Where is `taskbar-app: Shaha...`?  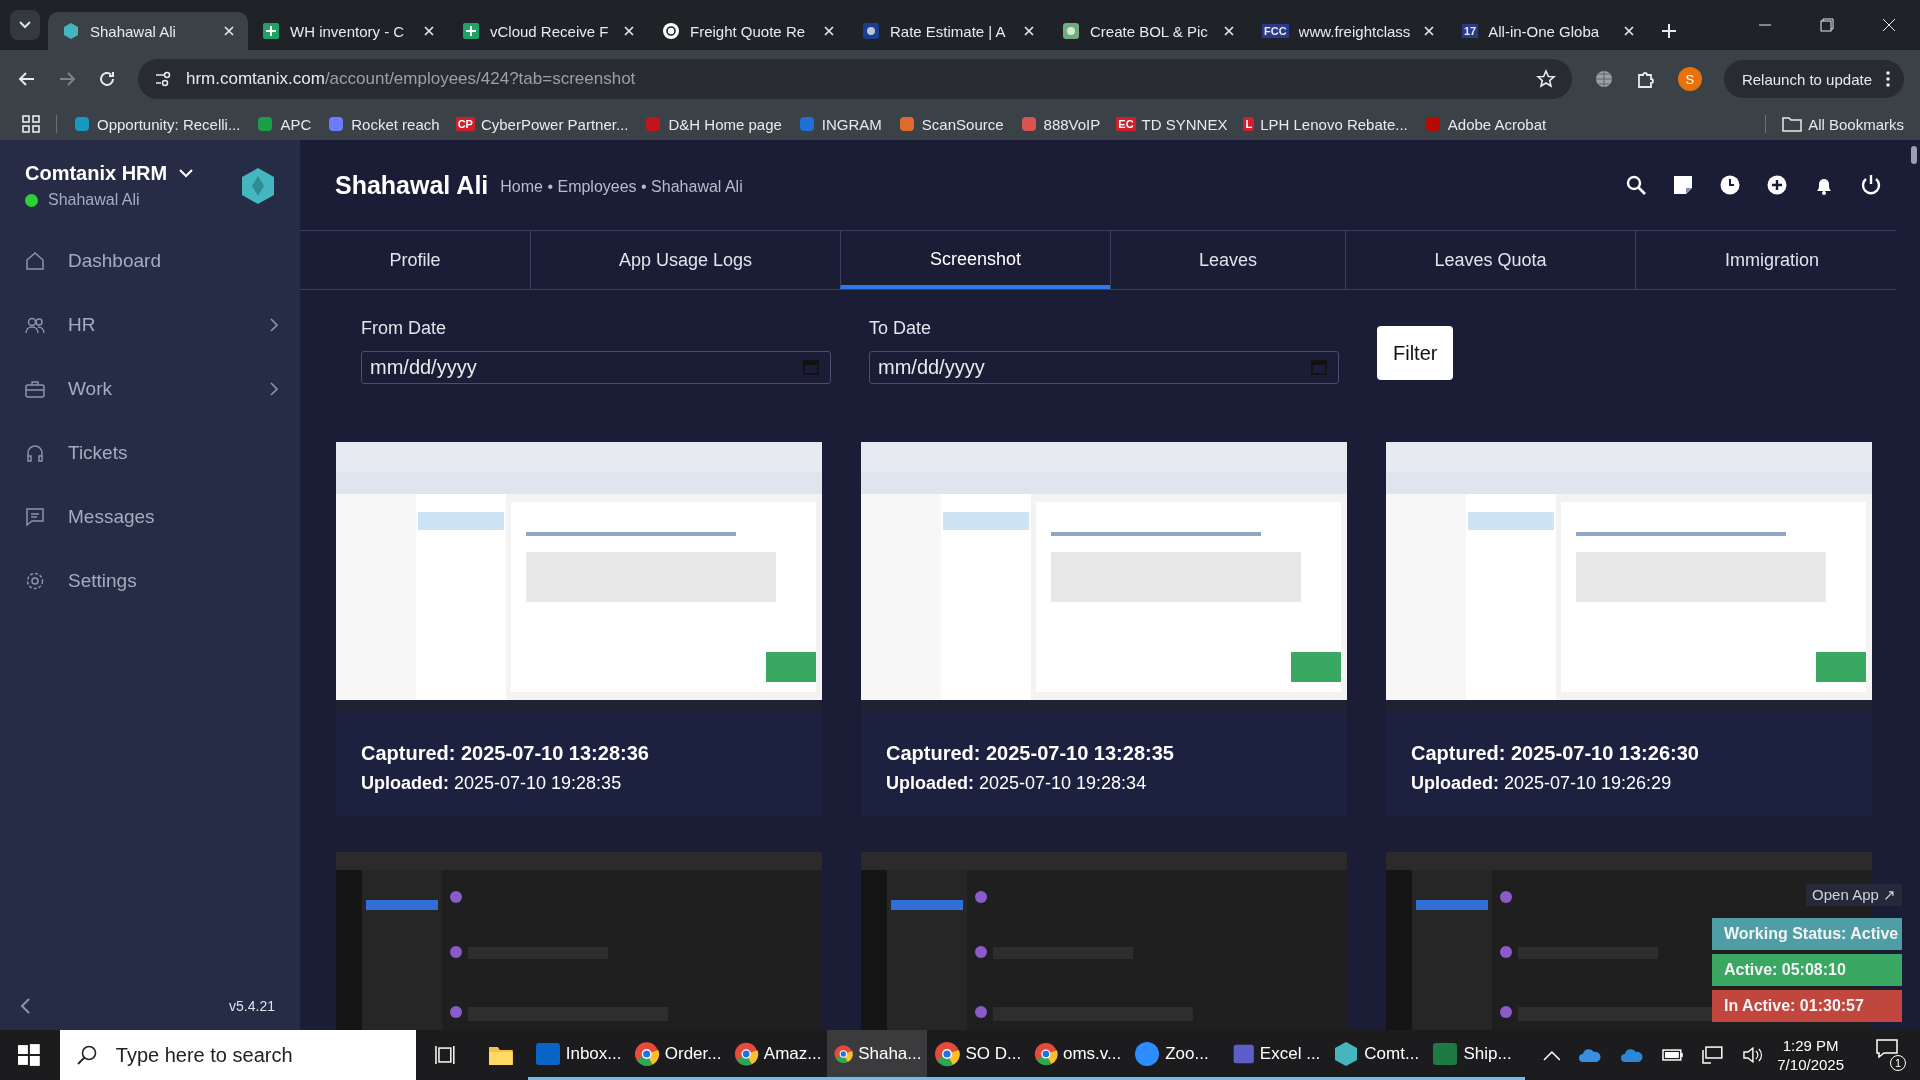 taskbar-app: Shaha... is located at coordinates (877, 1055).